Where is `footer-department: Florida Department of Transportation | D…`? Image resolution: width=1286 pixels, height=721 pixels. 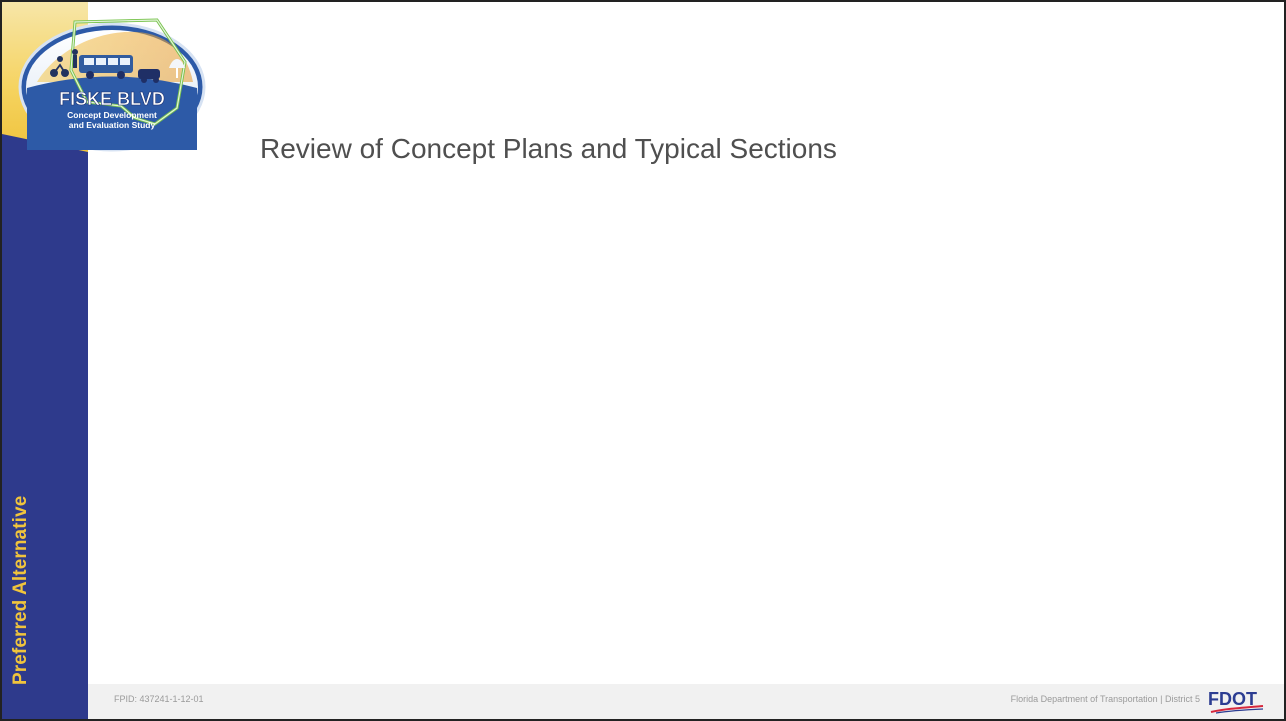 footer-department: Florida Department of Transportation | D… is located at coordinates (1105, 699).